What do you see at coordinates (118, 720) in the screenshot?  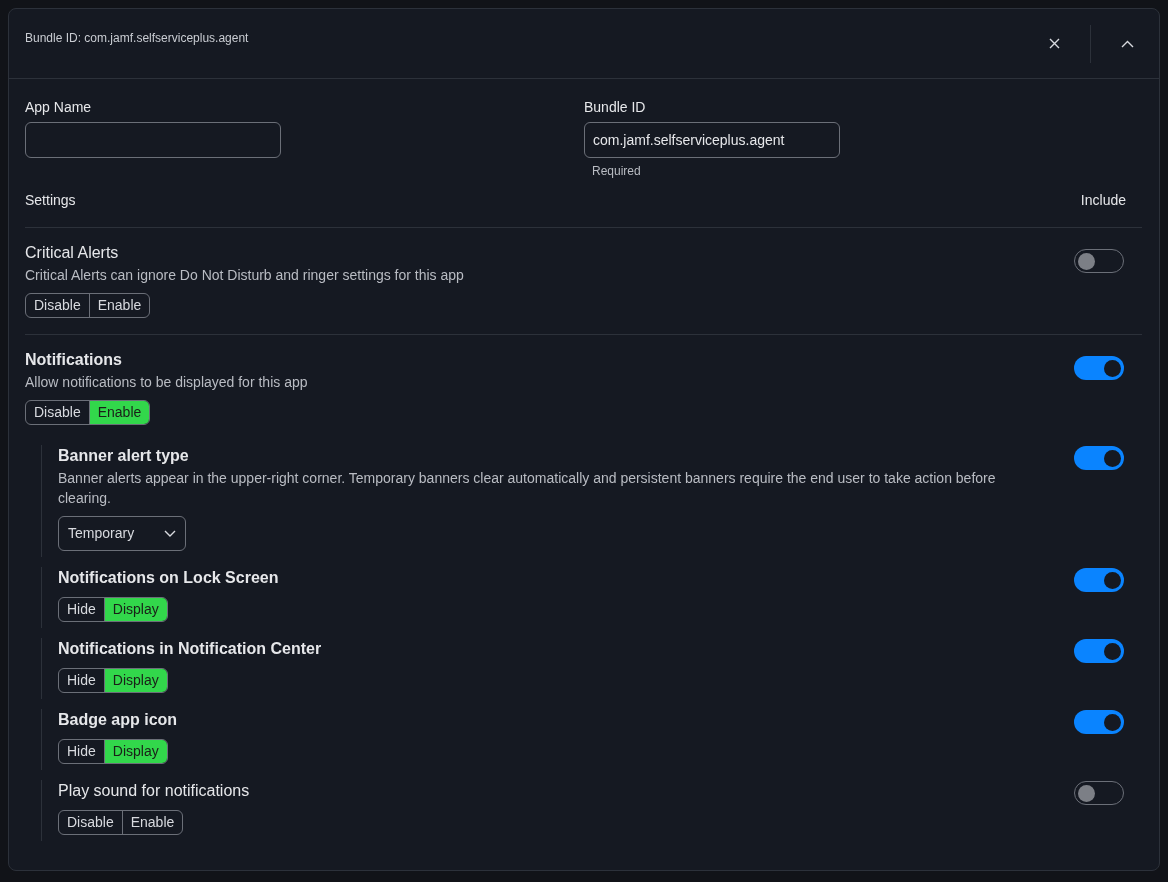 I see `setting-title: Badge app icon` at bounding box center [118, 720].